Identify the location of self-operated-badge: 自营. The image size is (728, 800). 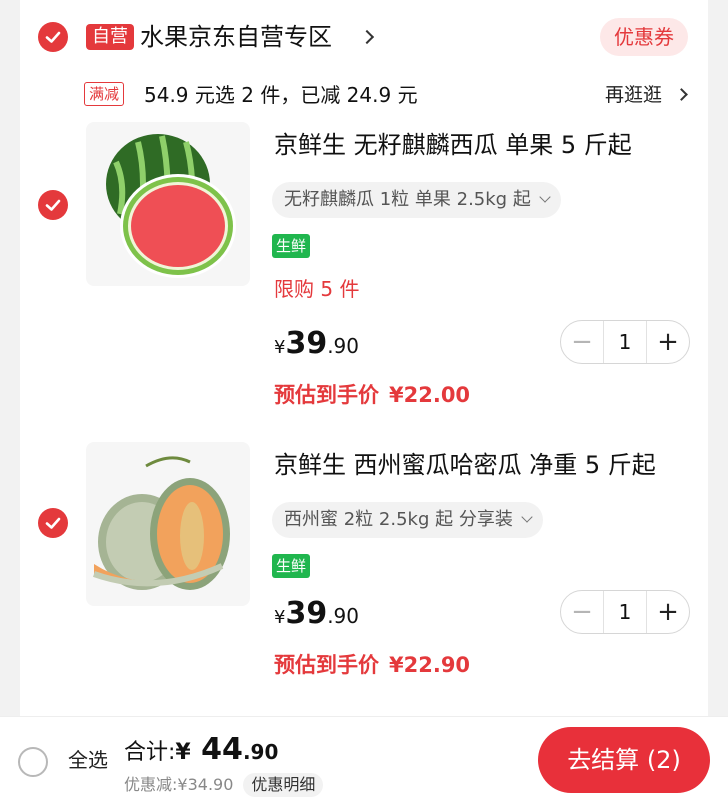
(110, 37).